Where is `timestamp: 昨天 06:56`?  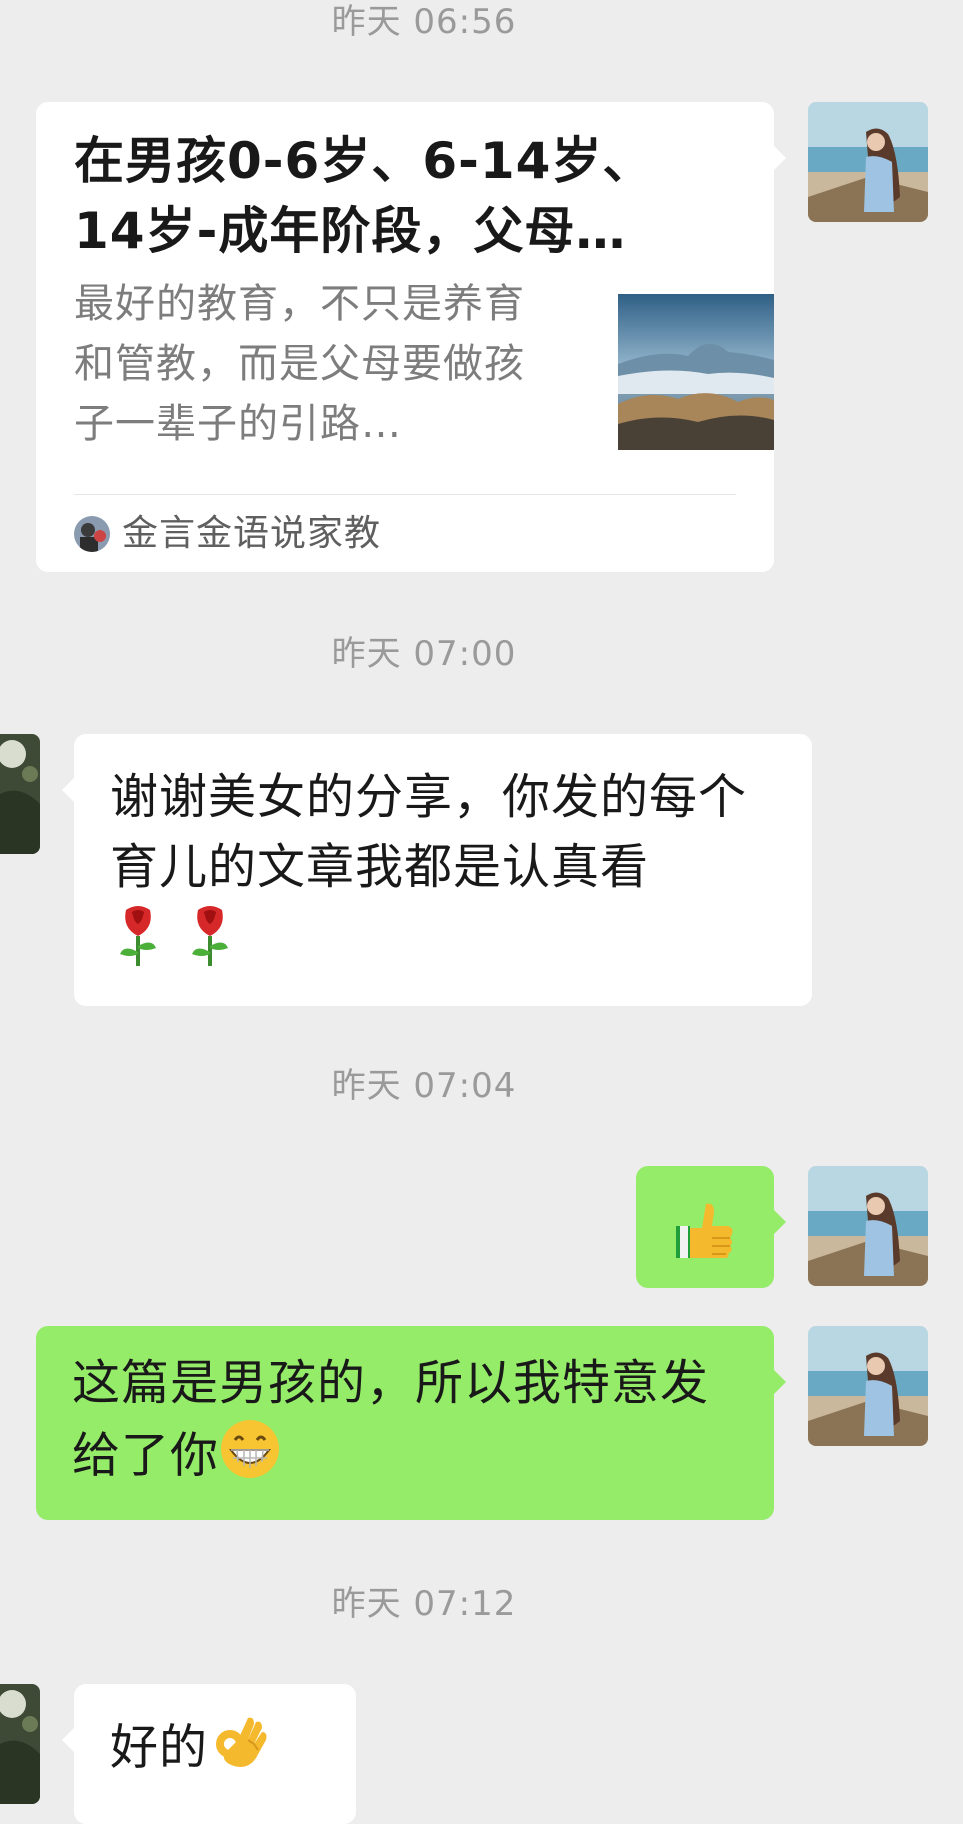 timestamp: 昨天 06:56 is located at coordinates (424, 22).